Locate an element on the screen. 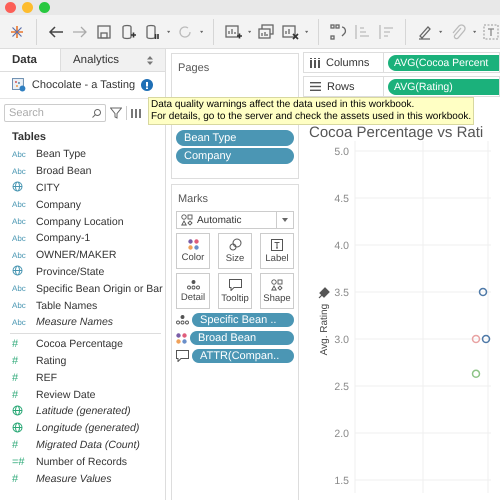 The height and width of the screenshot is (500, 500). pin-icon is located at coordinates (324, 293).